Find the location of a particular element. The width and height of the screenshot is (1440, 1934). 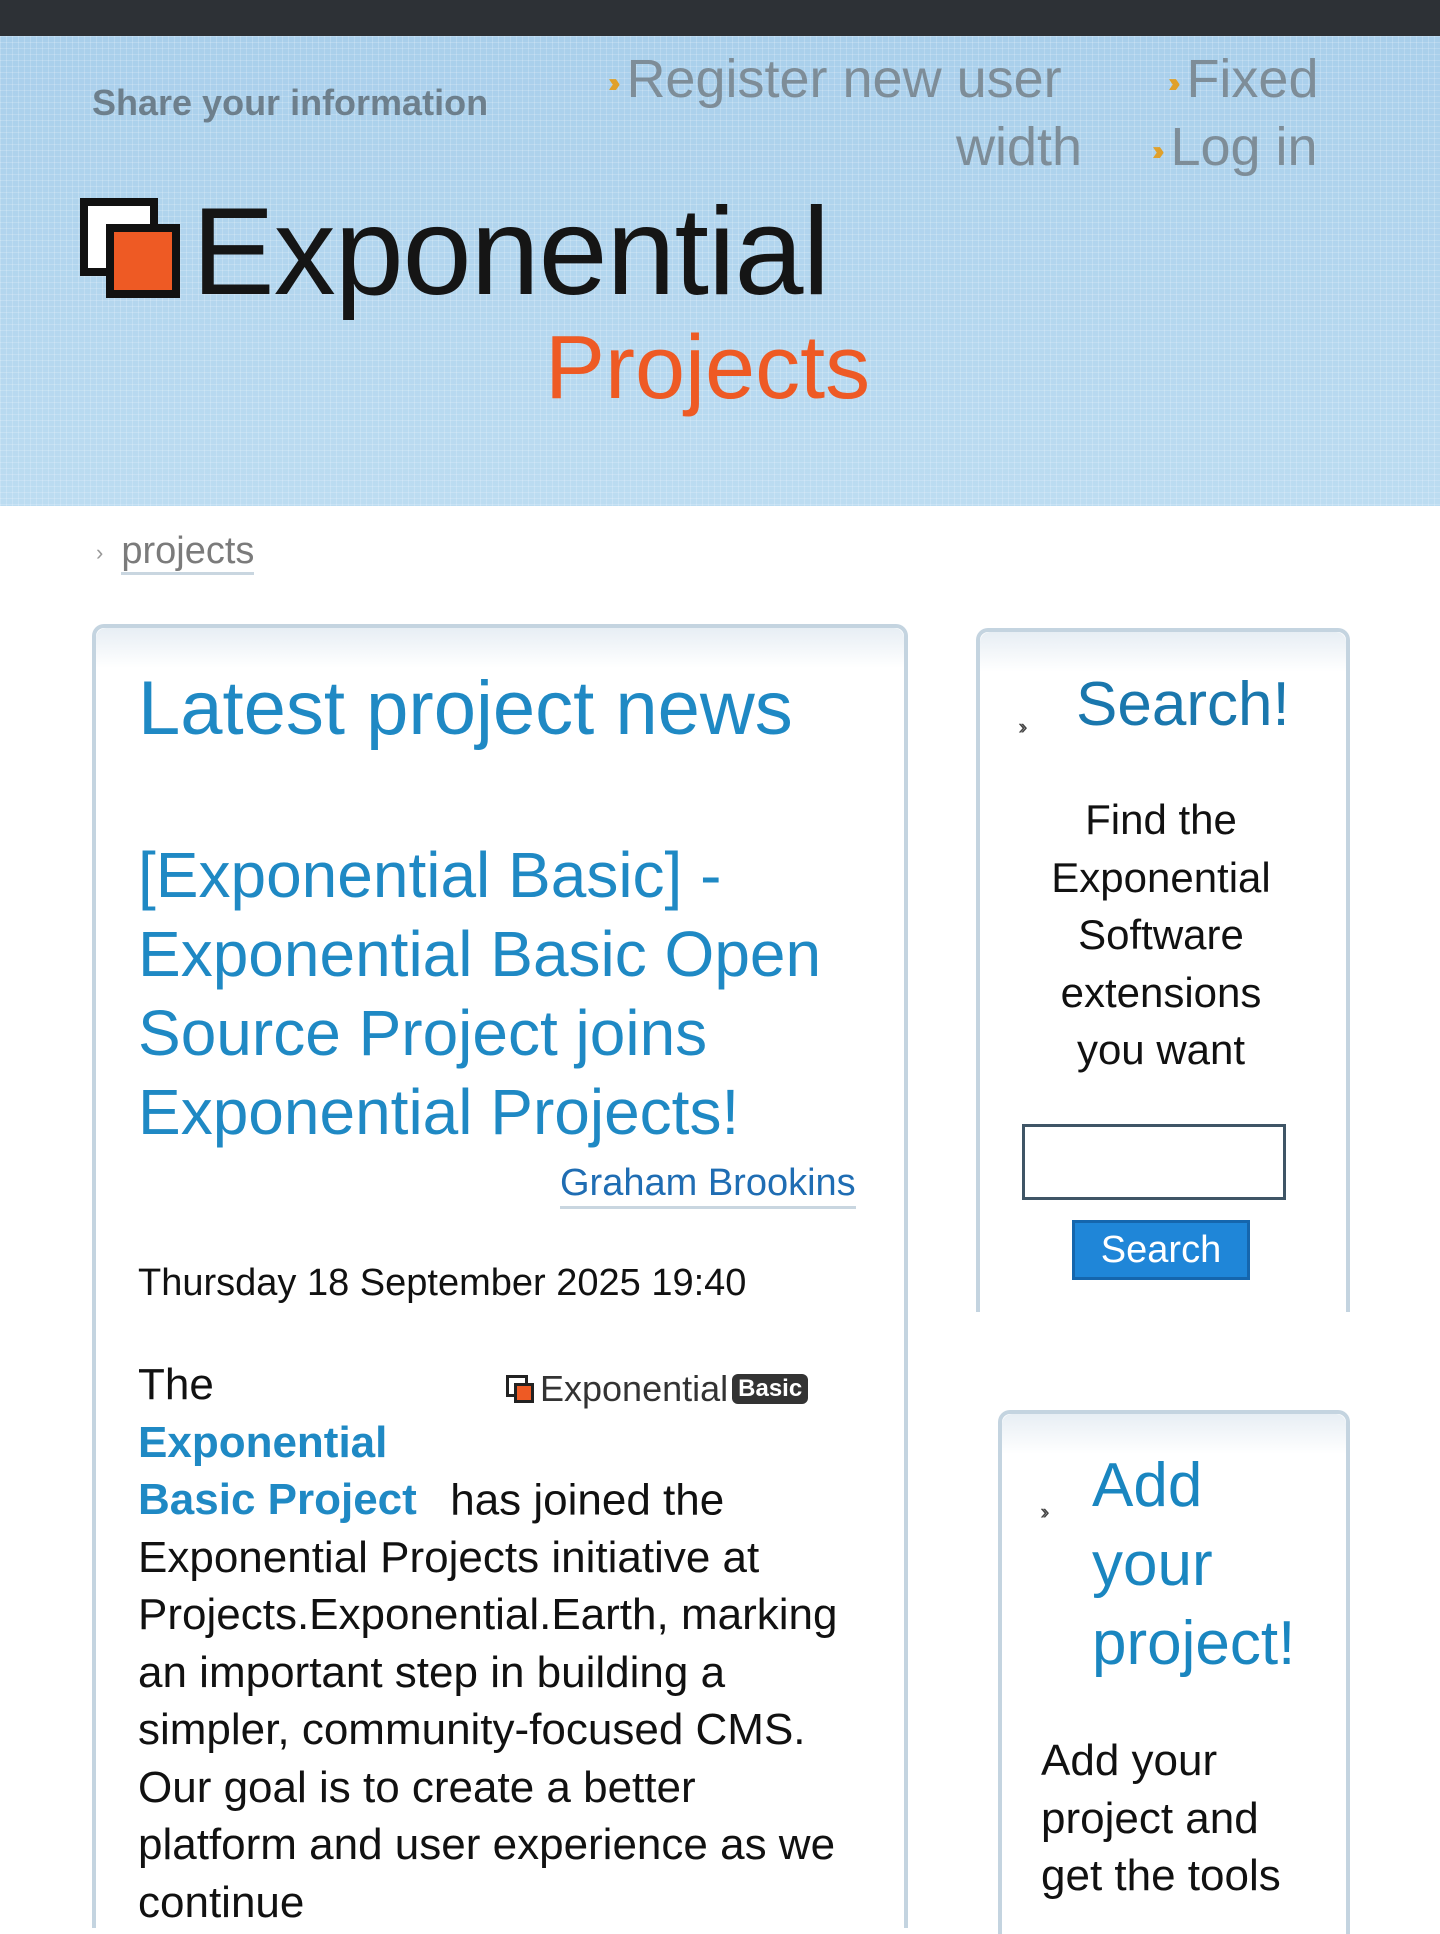

logo-subtitle: Projects is located at coordinates (708, 368).